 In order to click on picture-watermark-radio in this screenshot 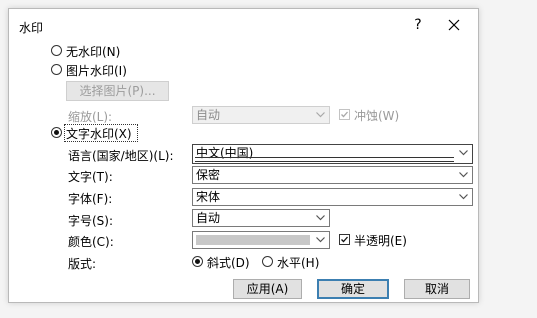, I will do `click(56, 69)`.